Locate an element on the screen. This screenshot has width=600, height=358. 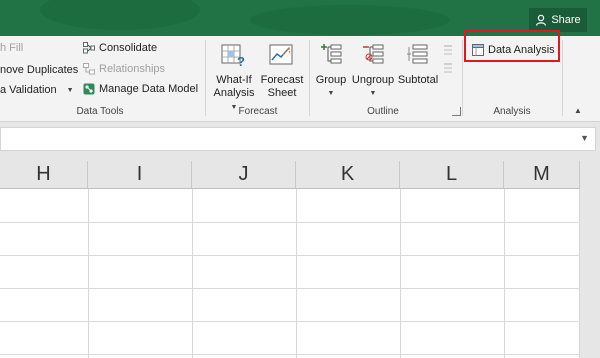
forecast-sheet-button: Forecast Sheet is located at coordinates (282, 71).